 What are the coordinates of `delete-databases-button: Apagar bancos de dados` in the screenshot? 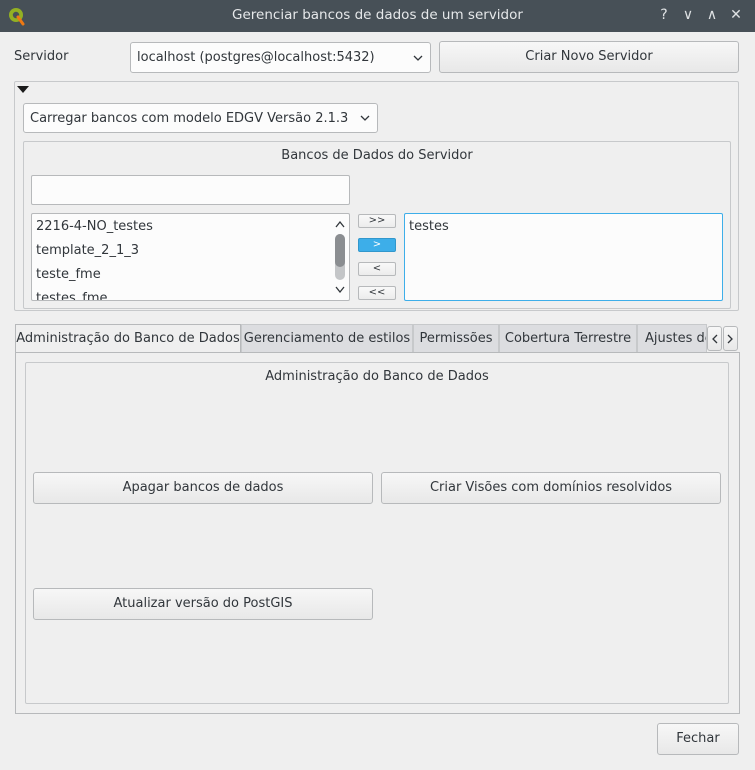 It's located at (203, 488).